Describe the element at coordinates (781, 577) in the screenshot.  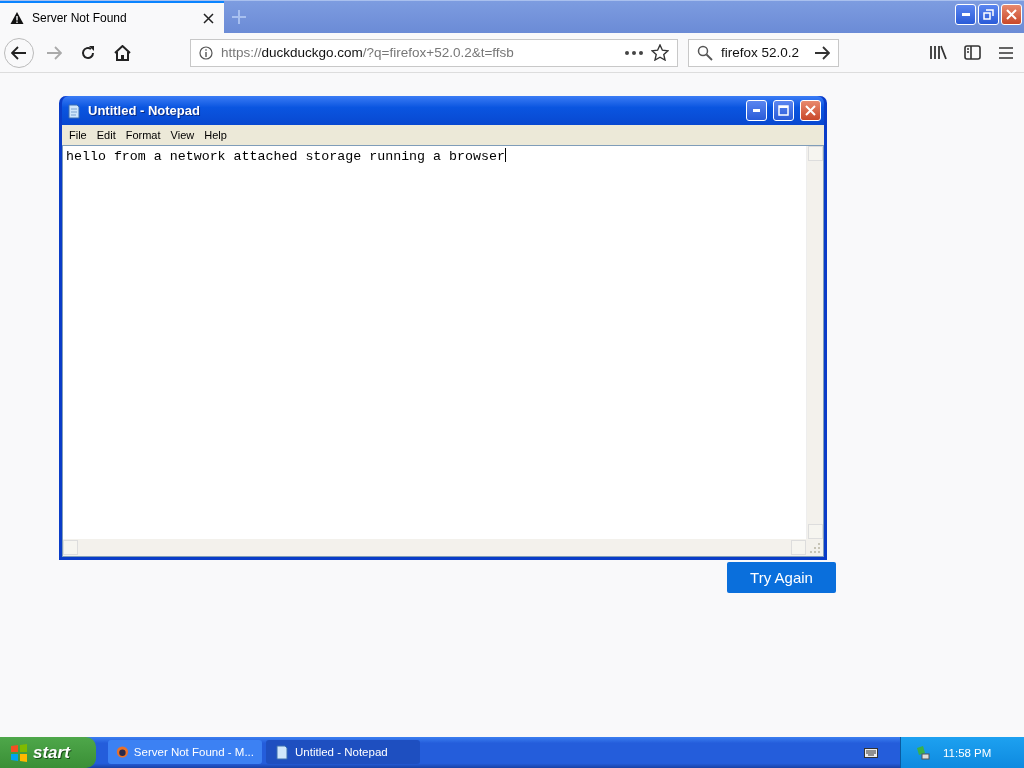
I see `try-again-button: Try Again` at that location.